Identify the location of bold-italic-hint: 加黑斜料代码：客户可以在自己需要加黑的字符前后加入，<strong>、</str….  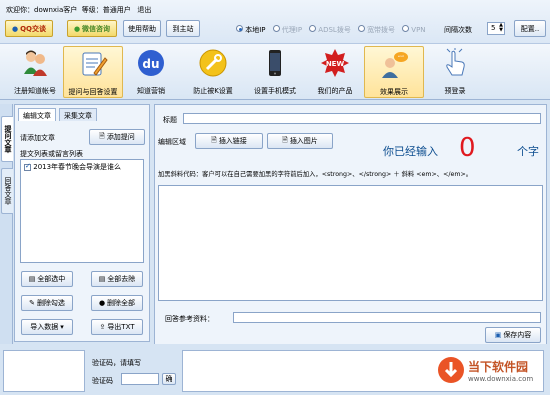
(315, 174).